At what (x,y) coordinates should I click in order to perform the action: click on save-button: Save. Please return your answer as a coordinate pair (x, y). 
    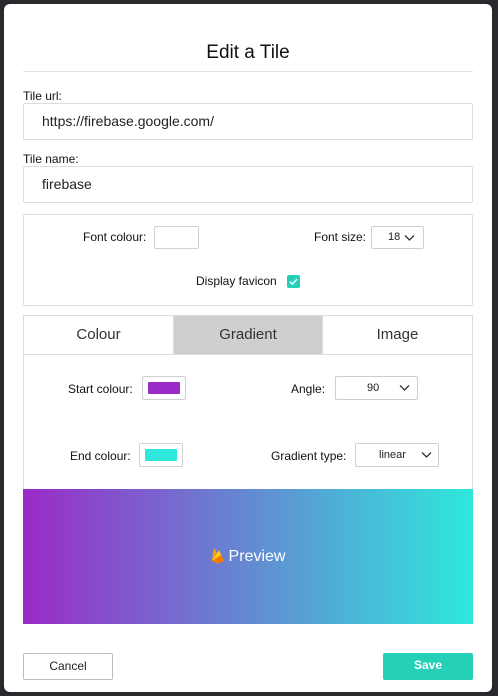
    Looking at the image, I should click on (428, 666).